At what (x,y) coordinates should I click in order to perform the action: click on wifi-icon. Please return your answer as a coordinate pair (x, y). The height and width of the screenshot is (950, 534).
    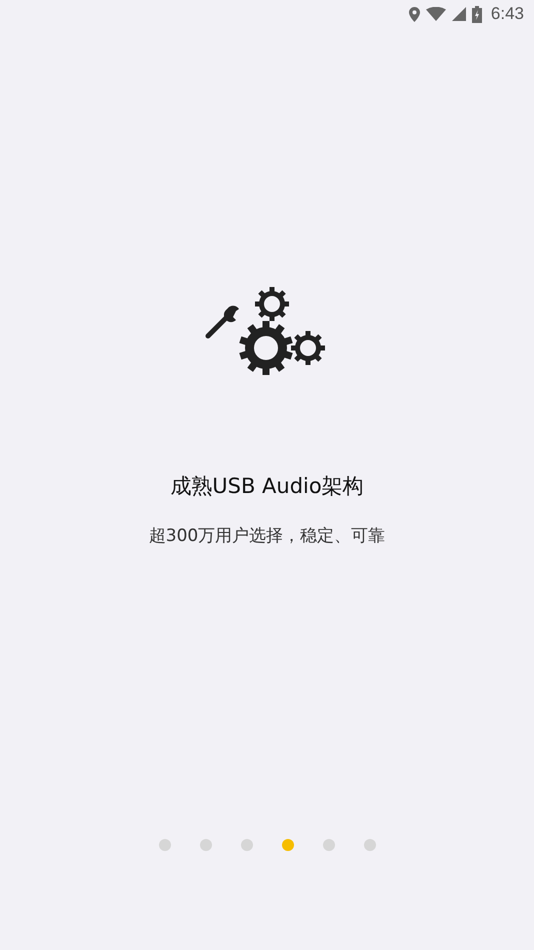
    Looking at the image, I should click on (436, 14).